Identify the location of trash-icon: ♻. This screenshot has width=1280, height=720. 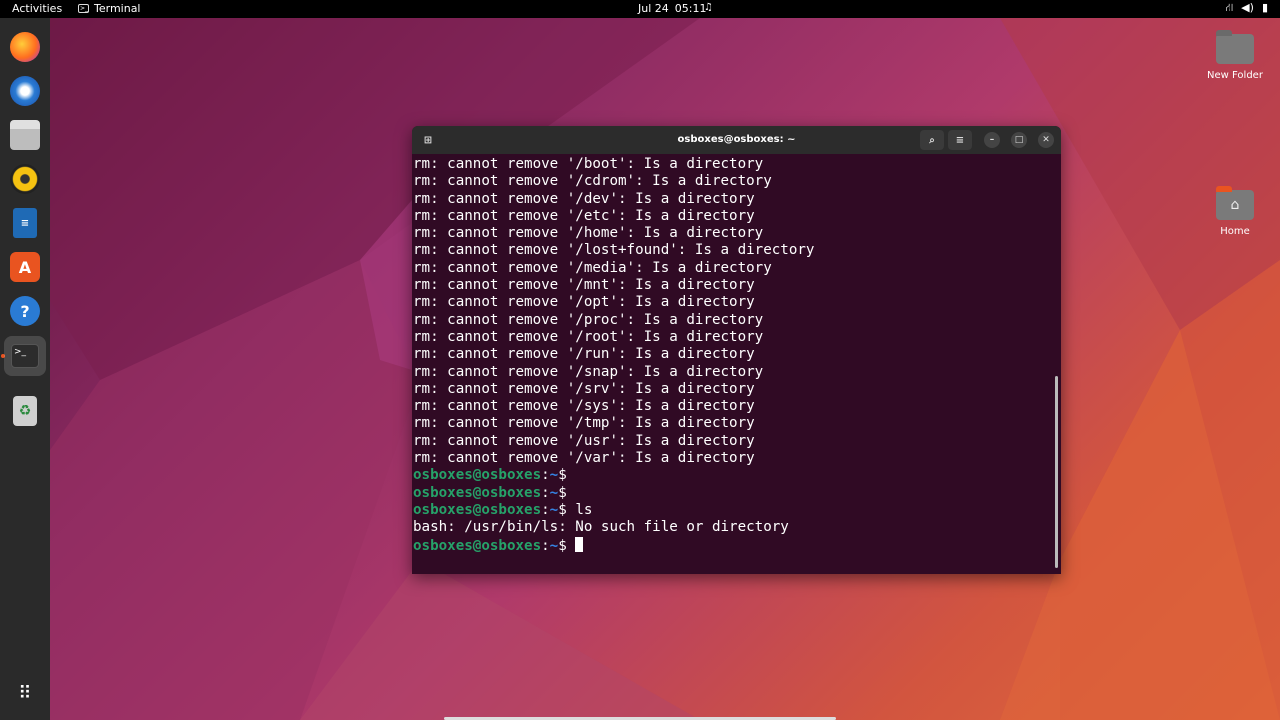
(25, 411).